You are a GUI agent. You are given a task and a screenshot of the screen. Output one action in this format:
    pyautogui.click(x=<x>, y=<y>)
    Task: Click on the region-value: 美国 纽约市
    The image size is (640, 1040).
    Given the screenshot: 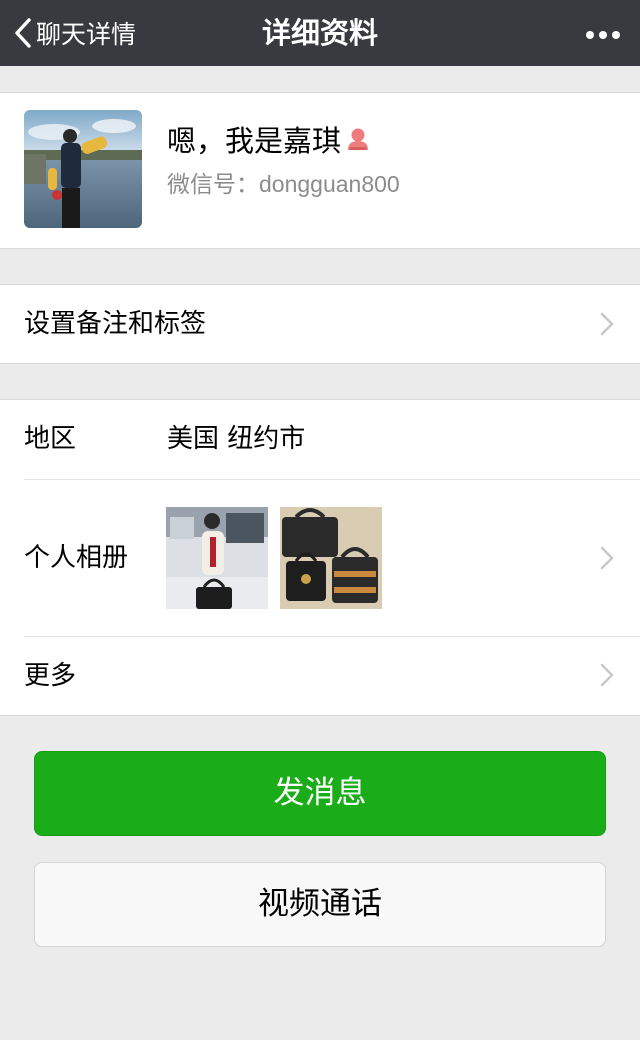 What is the action you would take?
    pyautogui.click(x=236, y=439)
    